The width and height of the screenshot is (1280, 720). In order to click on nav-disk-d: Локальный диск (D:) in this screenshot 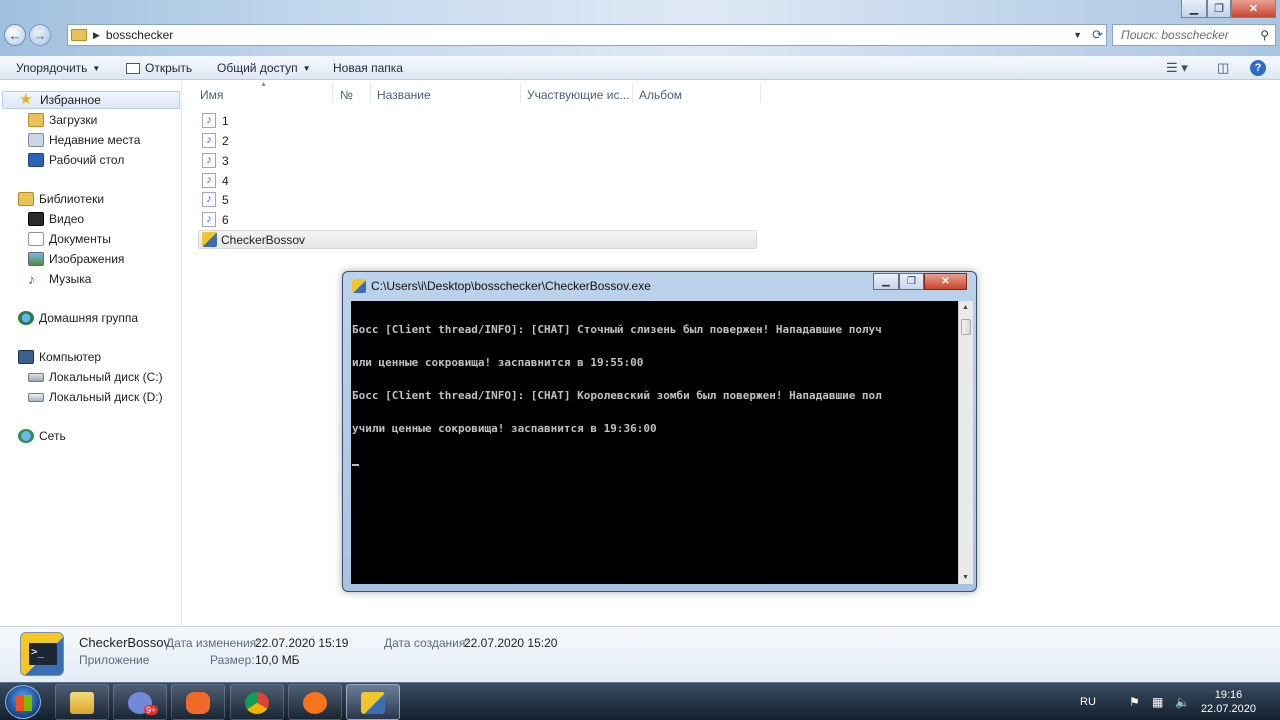, I will do `click(95, 397)`.